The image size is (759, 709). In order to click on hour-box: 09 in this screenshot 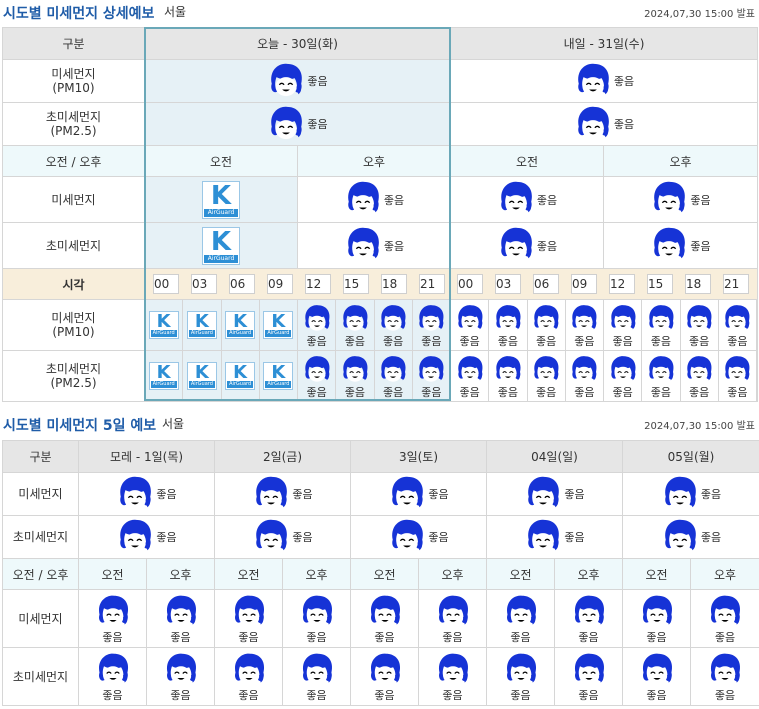, I will do `click(280, 284)`.